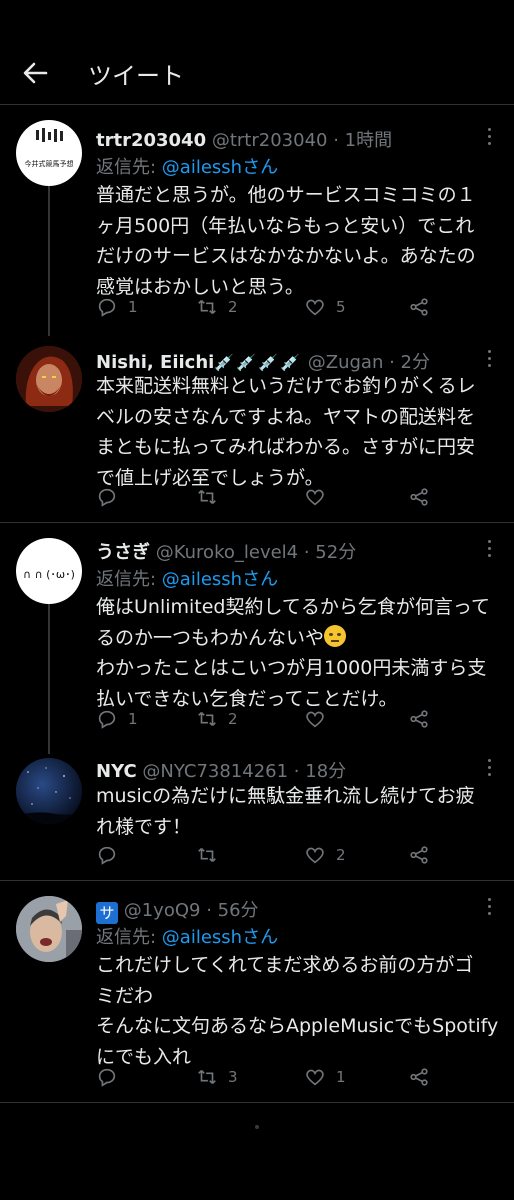  I want to click on timestamp: 1時間, so click(368, 140).